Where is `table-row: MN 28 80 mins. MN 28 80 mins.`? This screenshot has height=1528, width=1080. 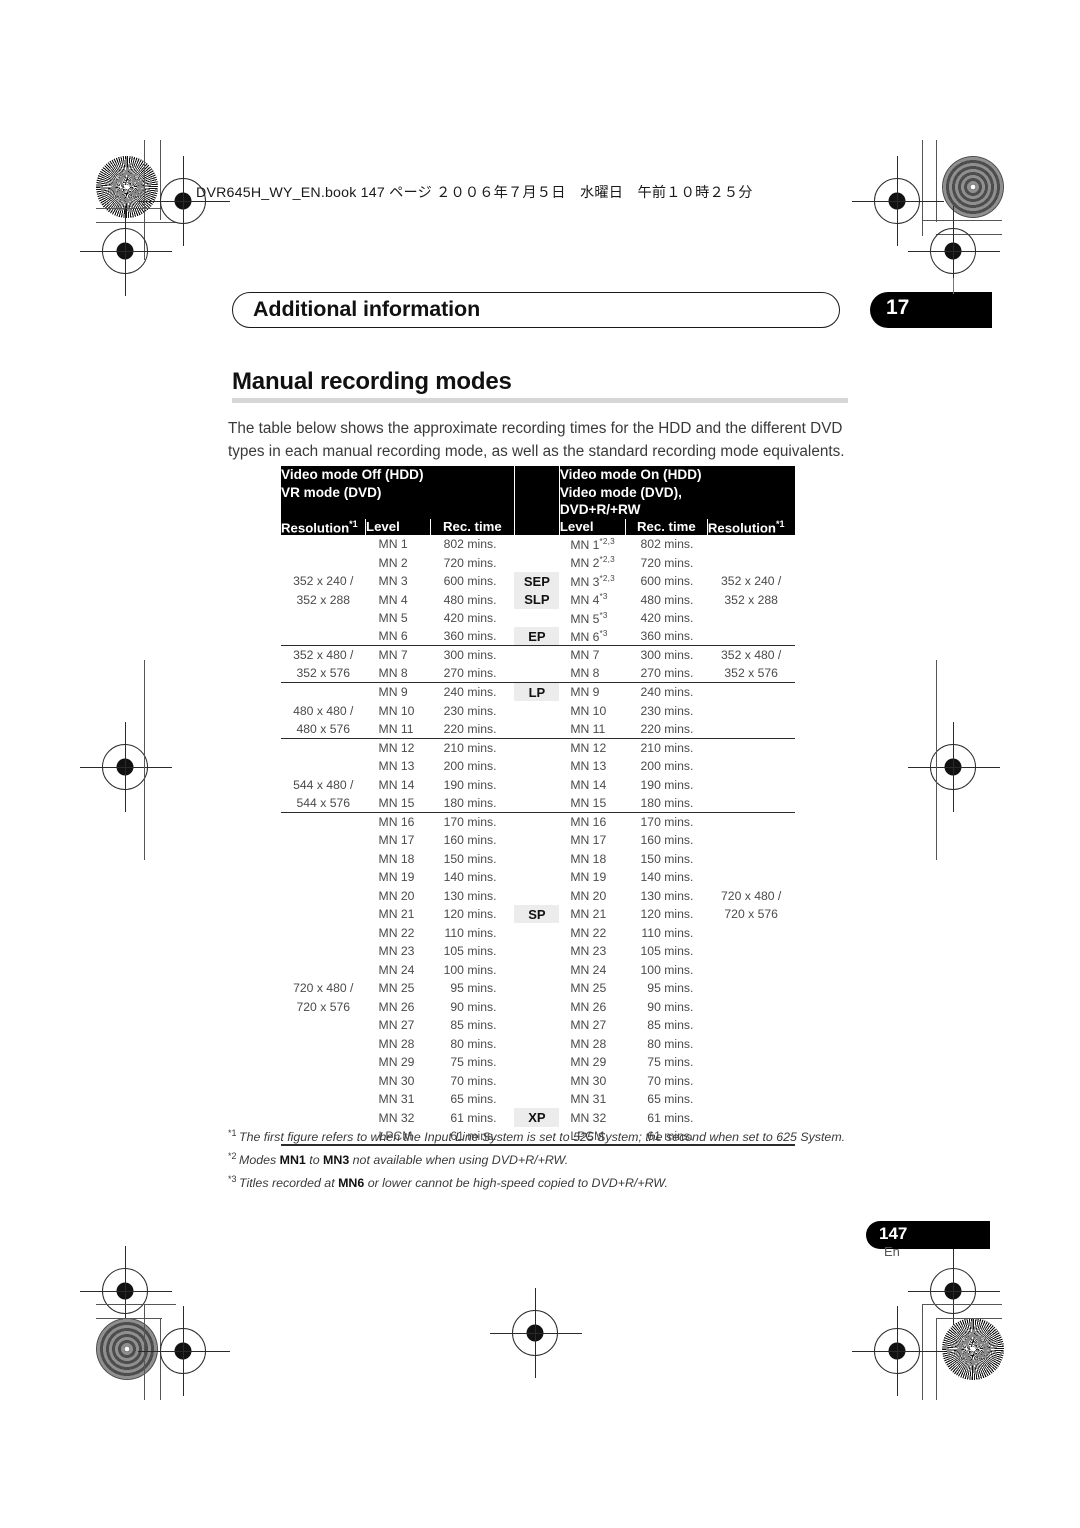
table-row: MN 28 80 mins. MN 28 80 mins. is located at coordinates (538, 1043).